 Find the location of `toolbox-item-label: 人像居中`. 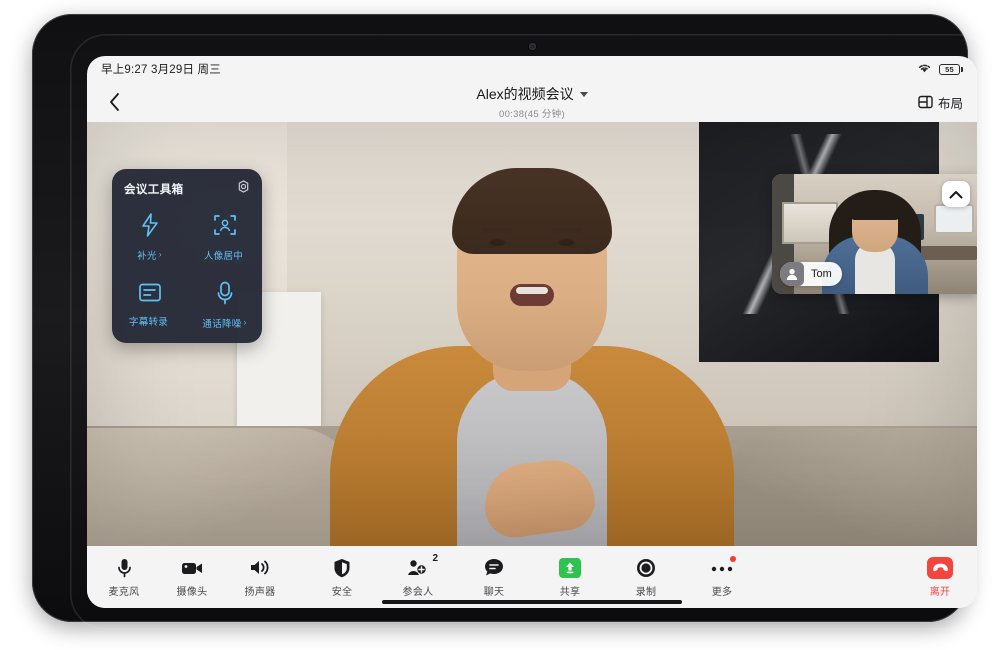

toolbox-item-label: 人像居中 is located at coordinates (224, 255).